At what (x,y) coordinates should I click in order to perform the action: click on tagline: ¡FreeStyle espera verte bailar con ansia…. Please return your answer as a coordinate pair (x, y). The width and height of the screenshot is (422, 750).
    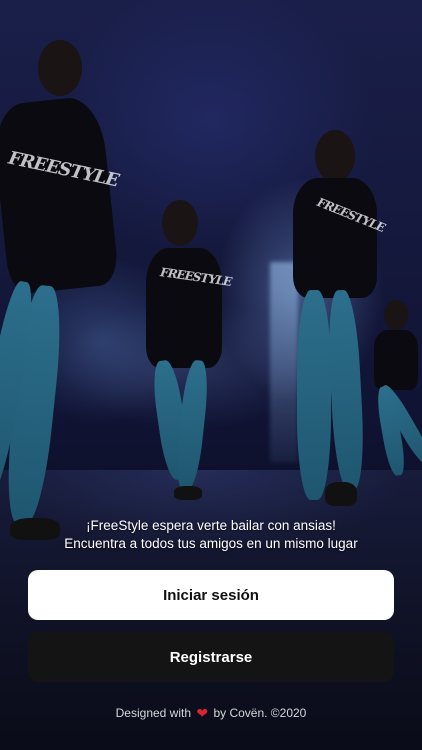
    Looking at the image, I should click on (211, 535).